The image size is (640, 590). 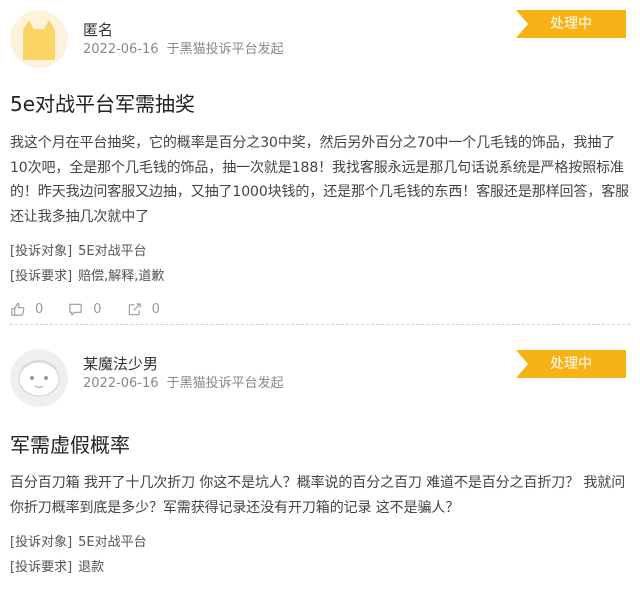 I want to click on complaint-demand-value: 退款, so click(x=91, y=567).